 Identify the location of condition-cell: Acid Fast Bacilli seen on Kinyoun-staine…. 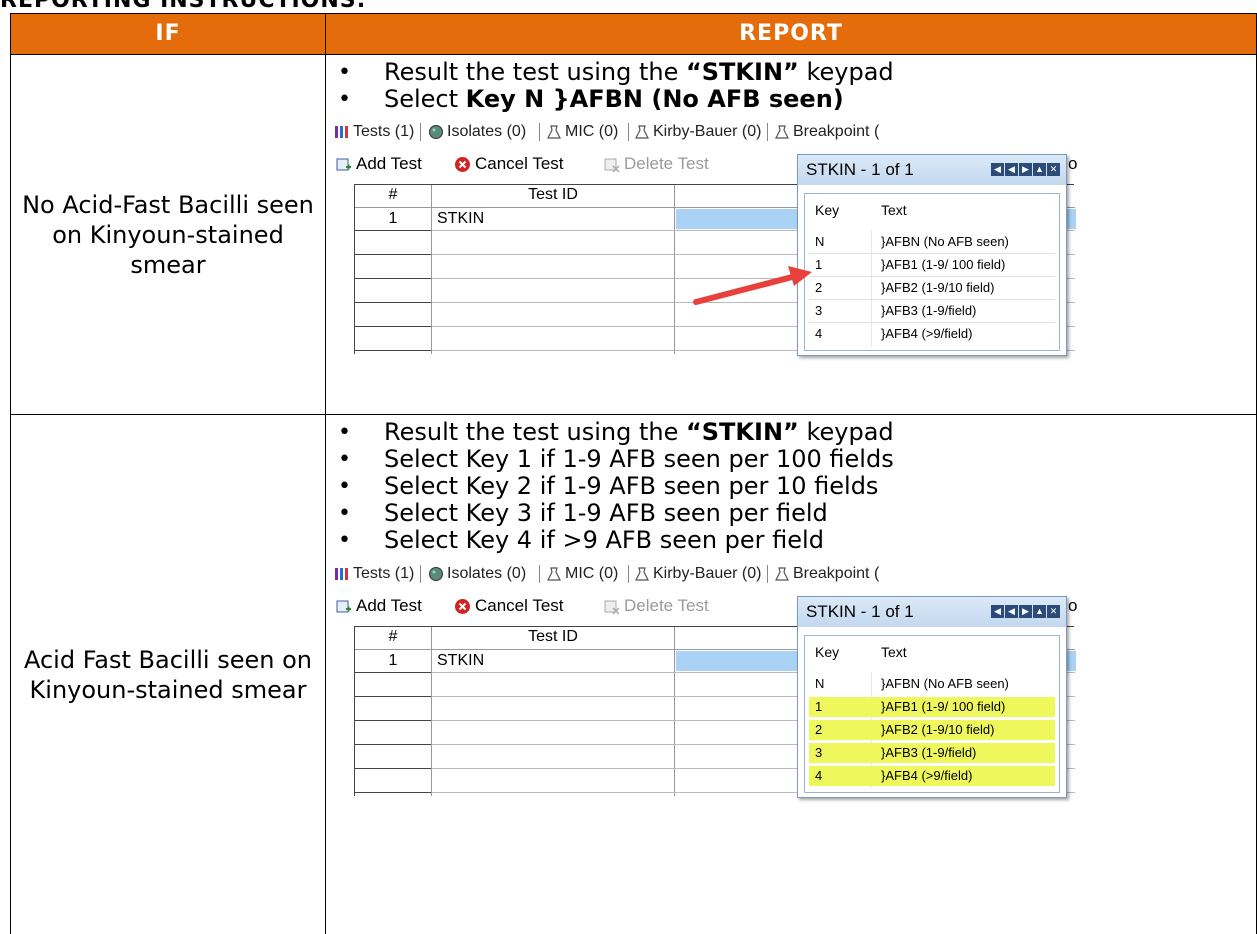
(167, 674).